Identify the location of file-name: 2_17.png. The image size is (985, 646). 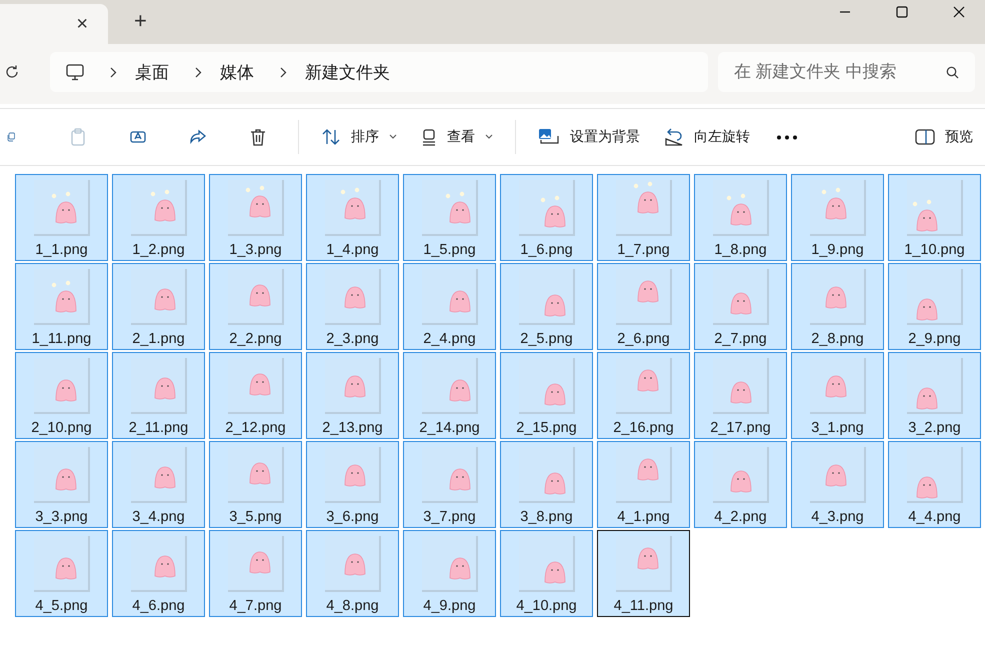
(740, 428).